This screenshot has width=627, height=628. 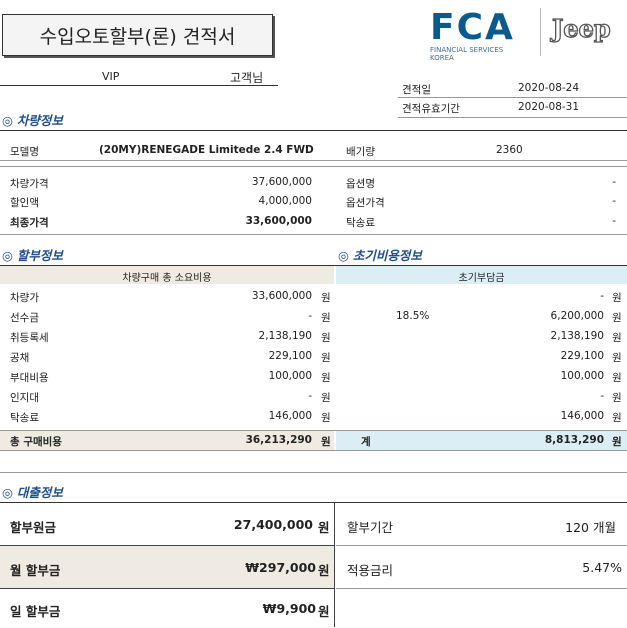 I want to click on total-purchase-value: 36,213,290, so click(x=278, y=440).